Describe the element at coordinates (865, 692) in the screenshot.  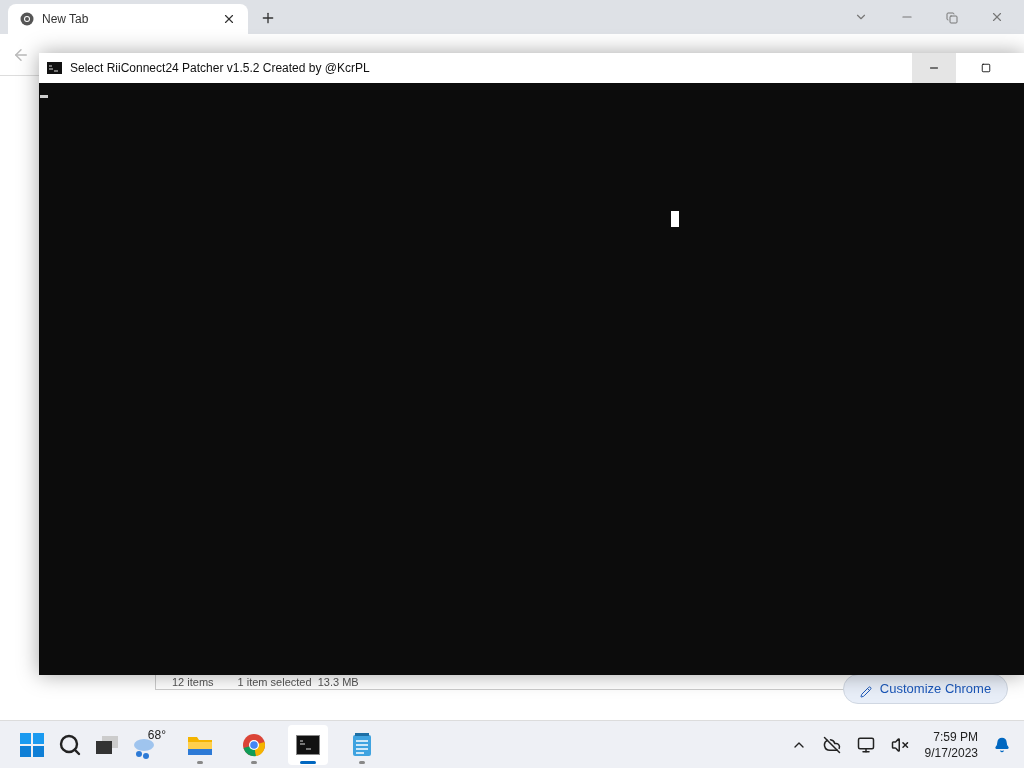
I see `pencil-icon` at that location.